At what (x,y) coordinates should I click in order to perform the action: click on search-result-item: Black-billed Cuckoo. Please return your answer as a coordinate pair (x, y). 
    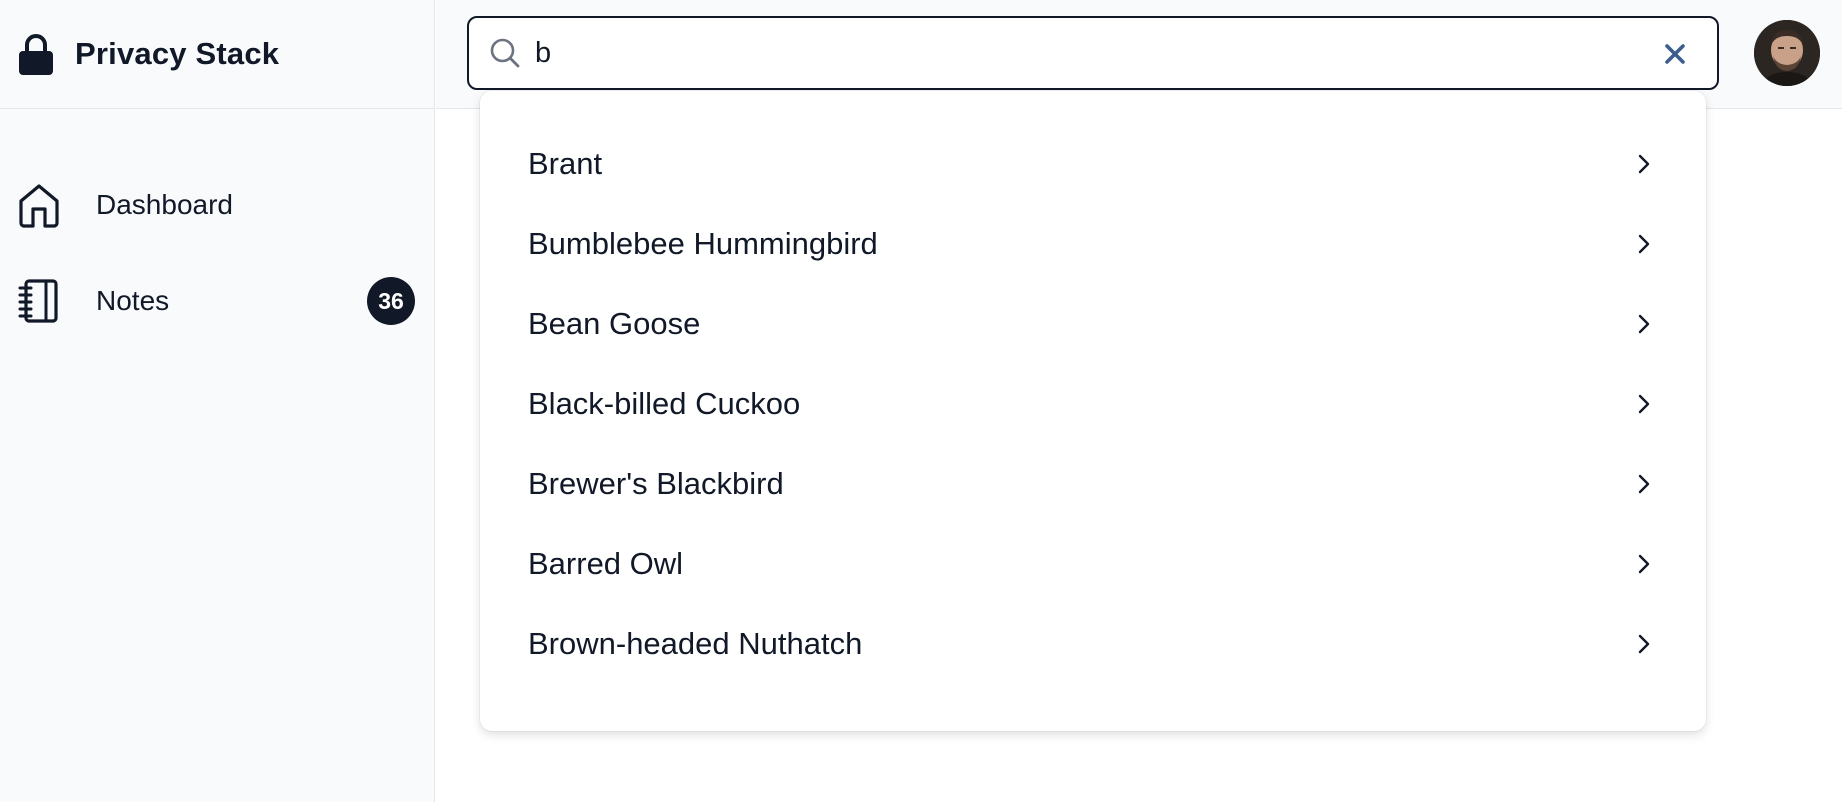
    Looking at the image, I should click on (1093, 404).